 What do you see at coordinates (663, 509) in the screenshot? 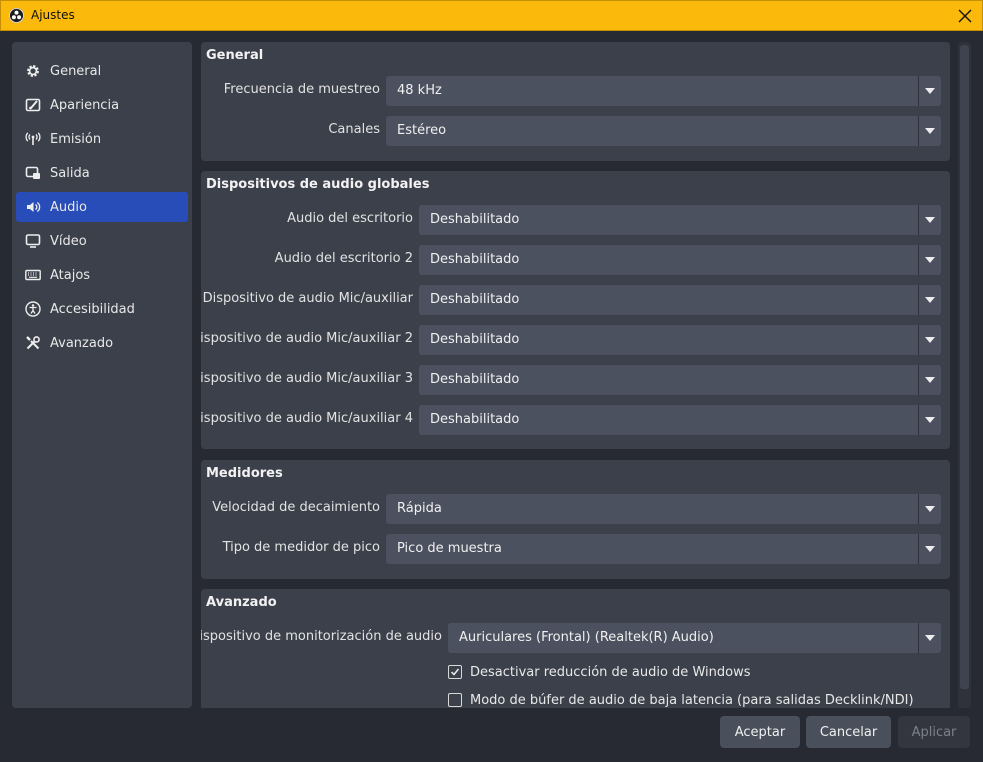
I see `decay-rate-select: Rápida` at bounding box center [663, 509].